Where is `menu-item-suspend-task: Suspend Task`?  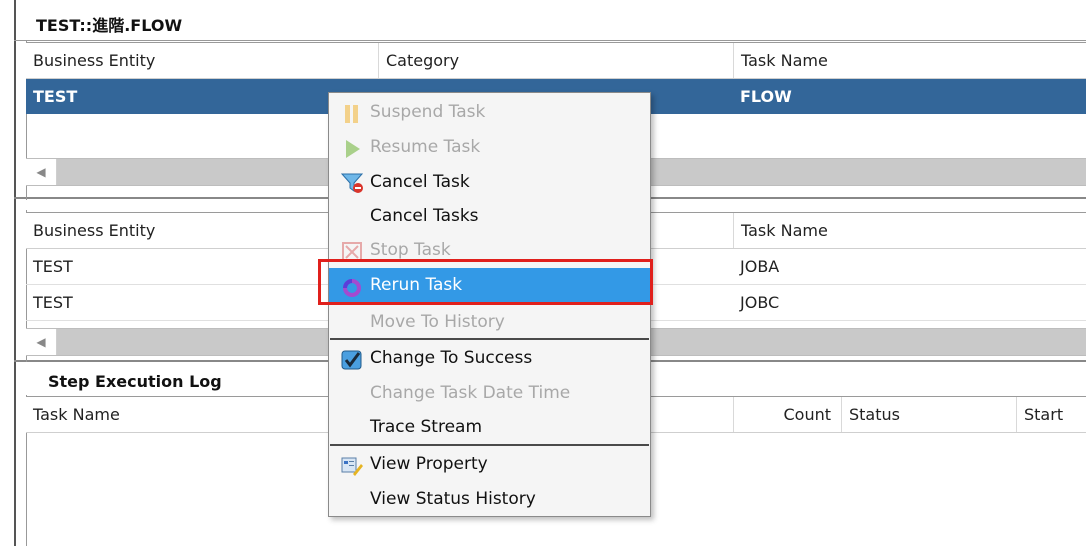 menu-item-suspend-task: Suspend Task is located at coordinates (489, 112).